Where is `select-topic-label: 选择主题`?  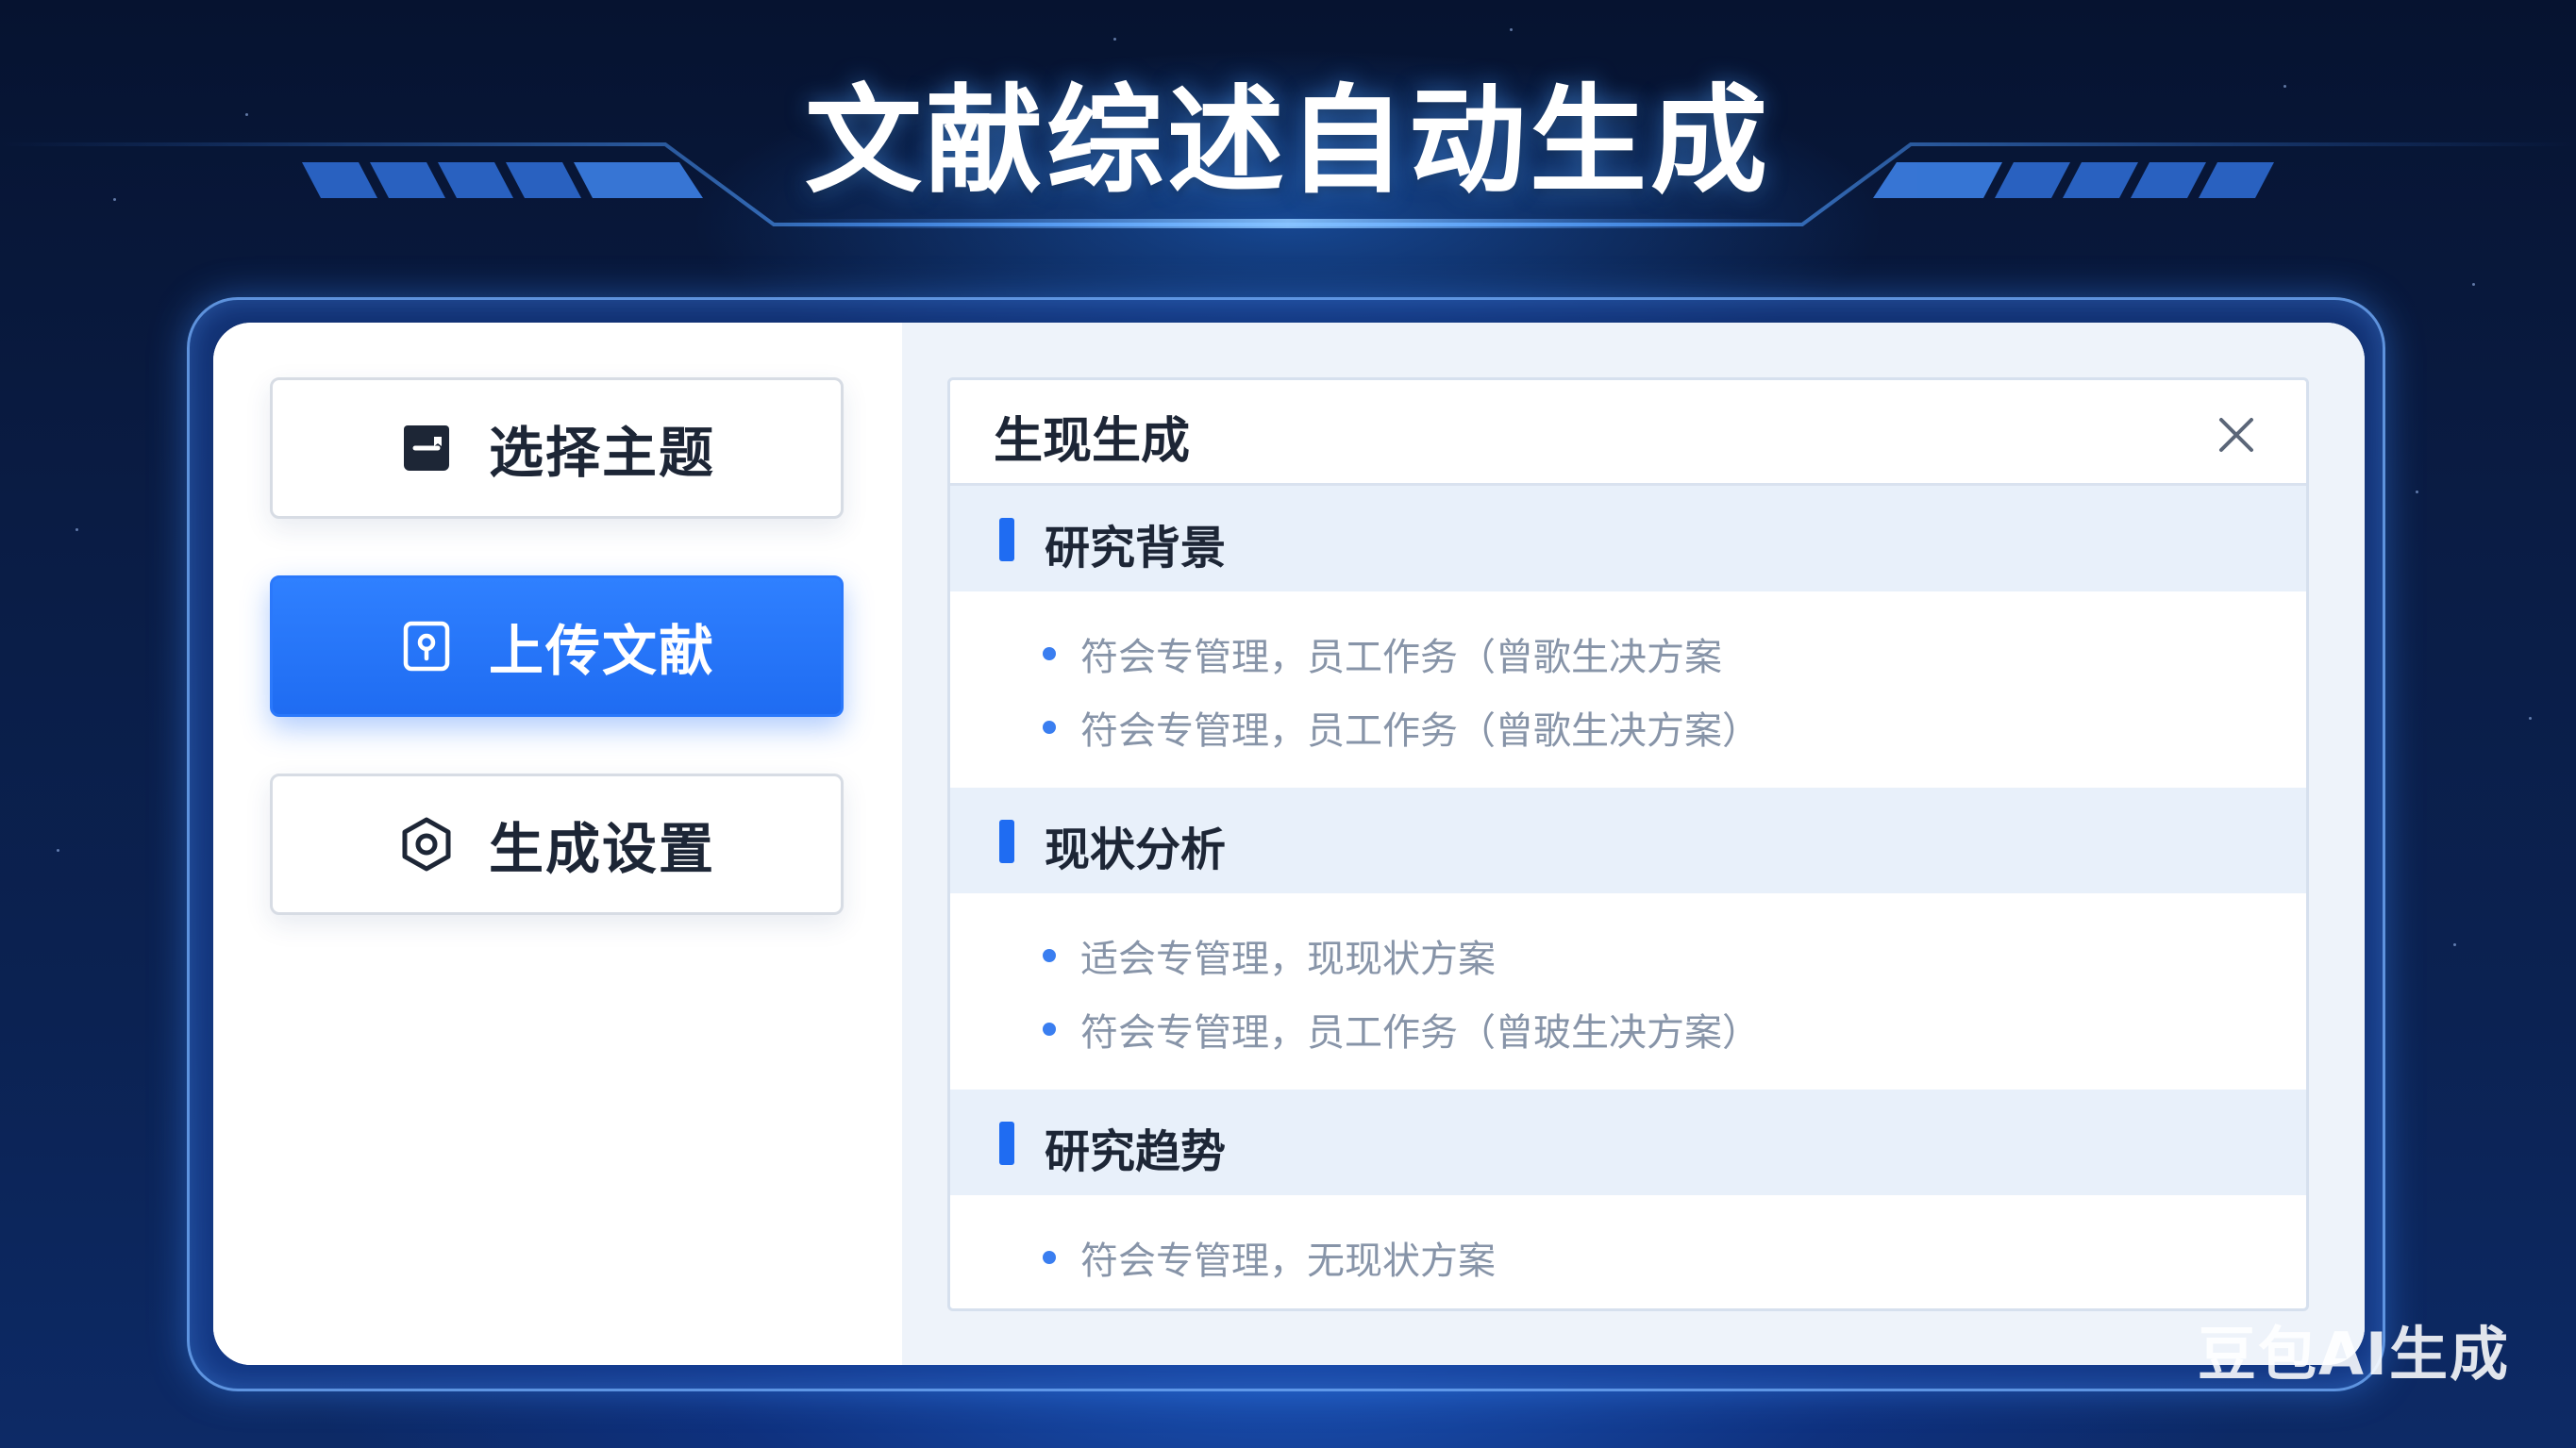
select-topic-label: 选择主题 is located at coordinates (601, 453).